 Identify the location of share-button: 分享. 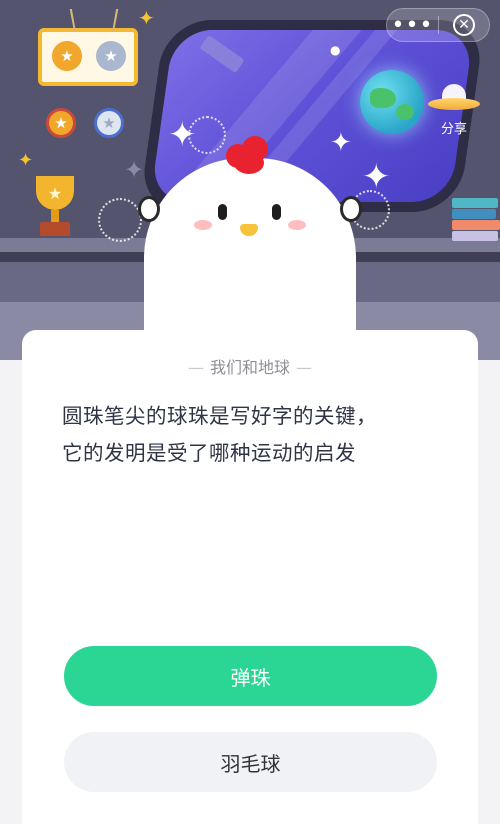
(454, 113).